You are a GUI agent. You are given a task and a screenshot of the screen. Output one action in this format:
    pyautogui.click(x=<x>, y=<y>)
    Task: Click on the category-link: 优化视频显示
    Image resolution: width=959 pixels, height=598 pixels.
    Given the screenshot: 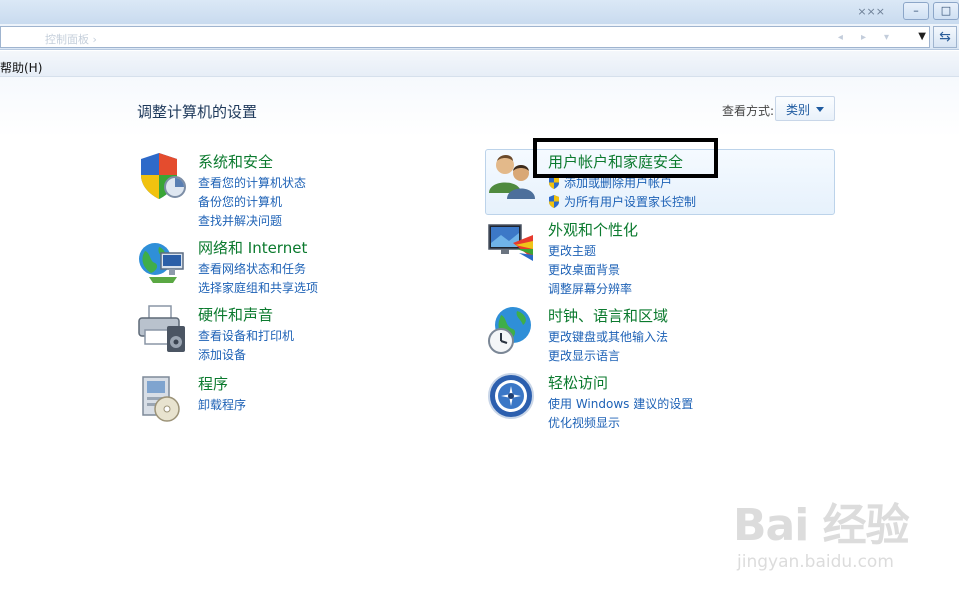 What is the action you would take?
    pyautogui.click(x=620, y=423)
    